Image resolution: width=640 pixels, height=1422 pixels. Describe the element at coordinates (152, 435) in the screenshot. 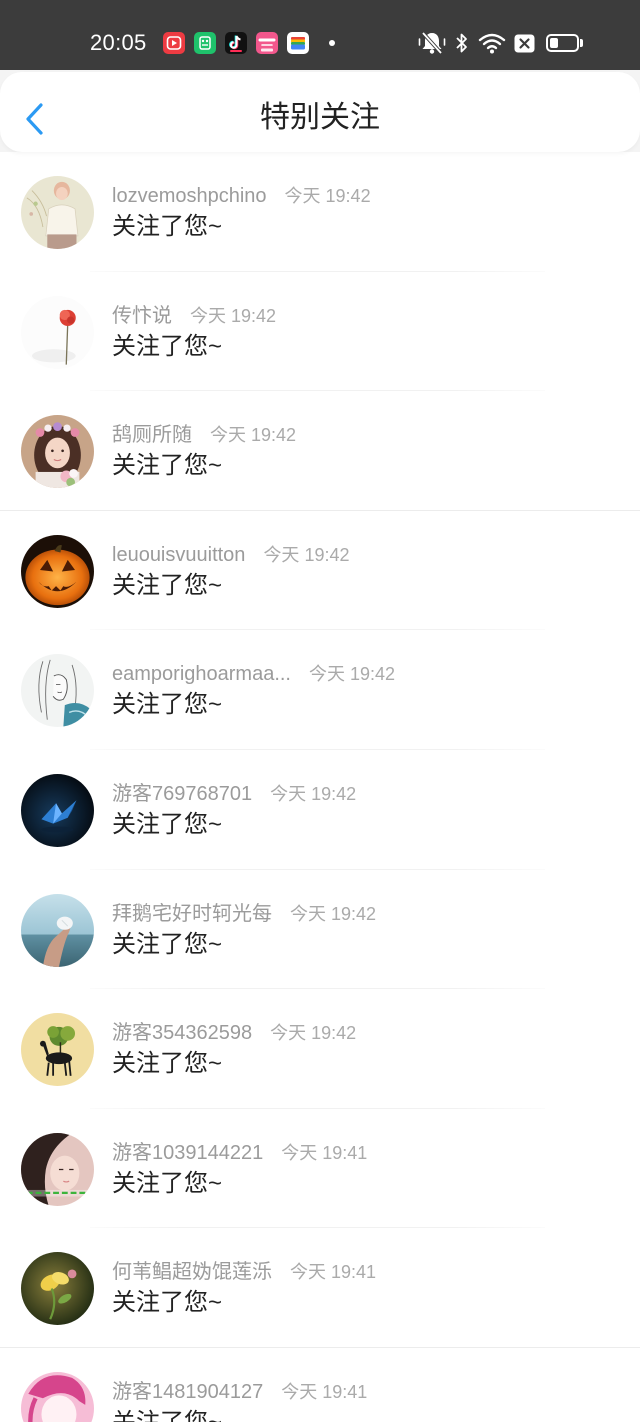

I see `username: 鸹厕所随` at that location.